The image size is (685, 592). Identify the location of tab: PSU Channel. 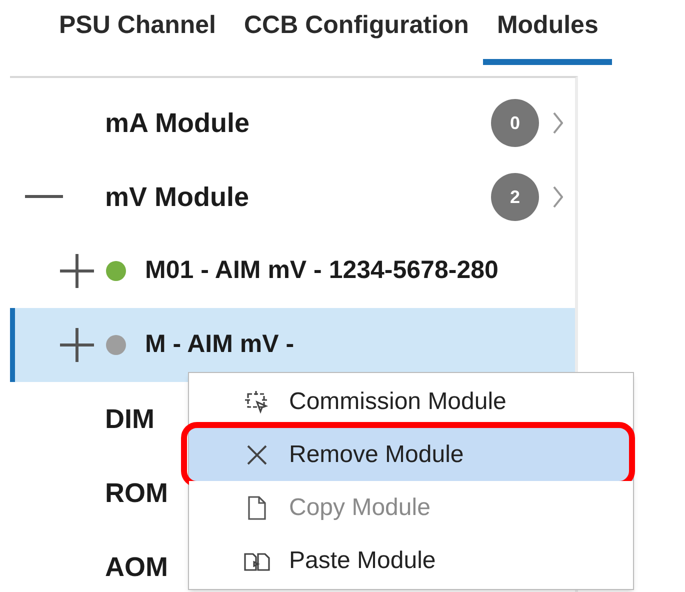
(137, 32).